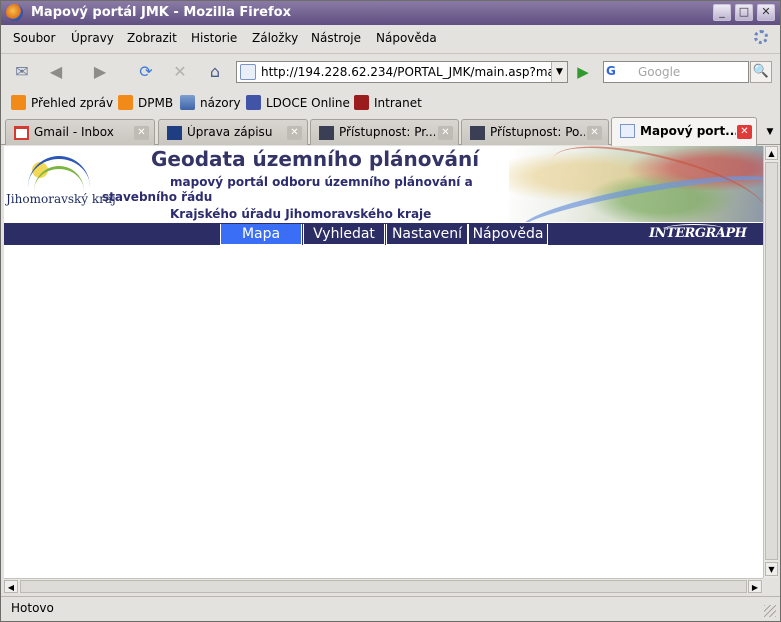 This screenshot has width=781, height=622. I want to click on page-icon, so click(627, 131).